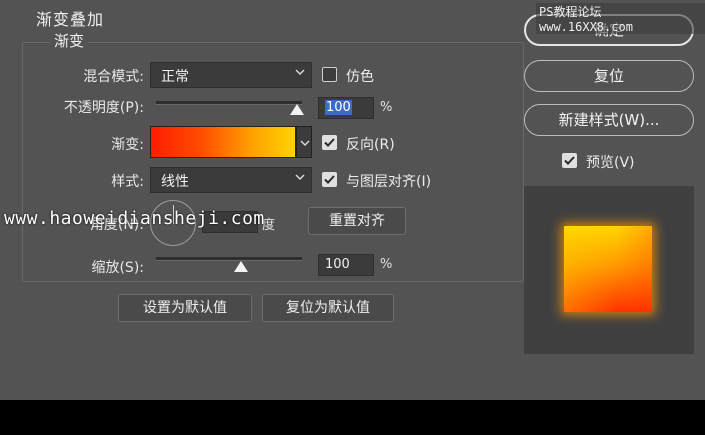 This screenshot has height=435, width=705. What do you see at coordinates (134, 218) in the screenshot?
I see `watermark-middle: www.haoweidiansheji.com` at bounding box center [134, 218].